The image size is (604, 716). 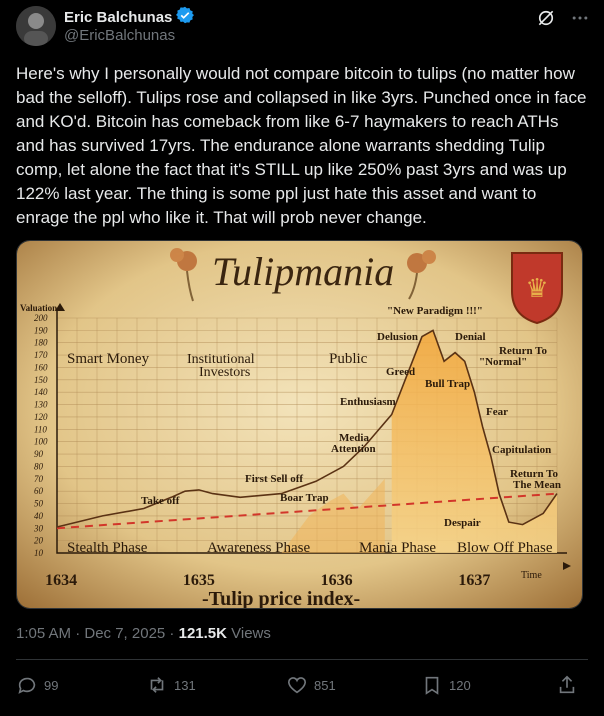 I want to click on y-tick-label: 80, so click(x=39, y=466).